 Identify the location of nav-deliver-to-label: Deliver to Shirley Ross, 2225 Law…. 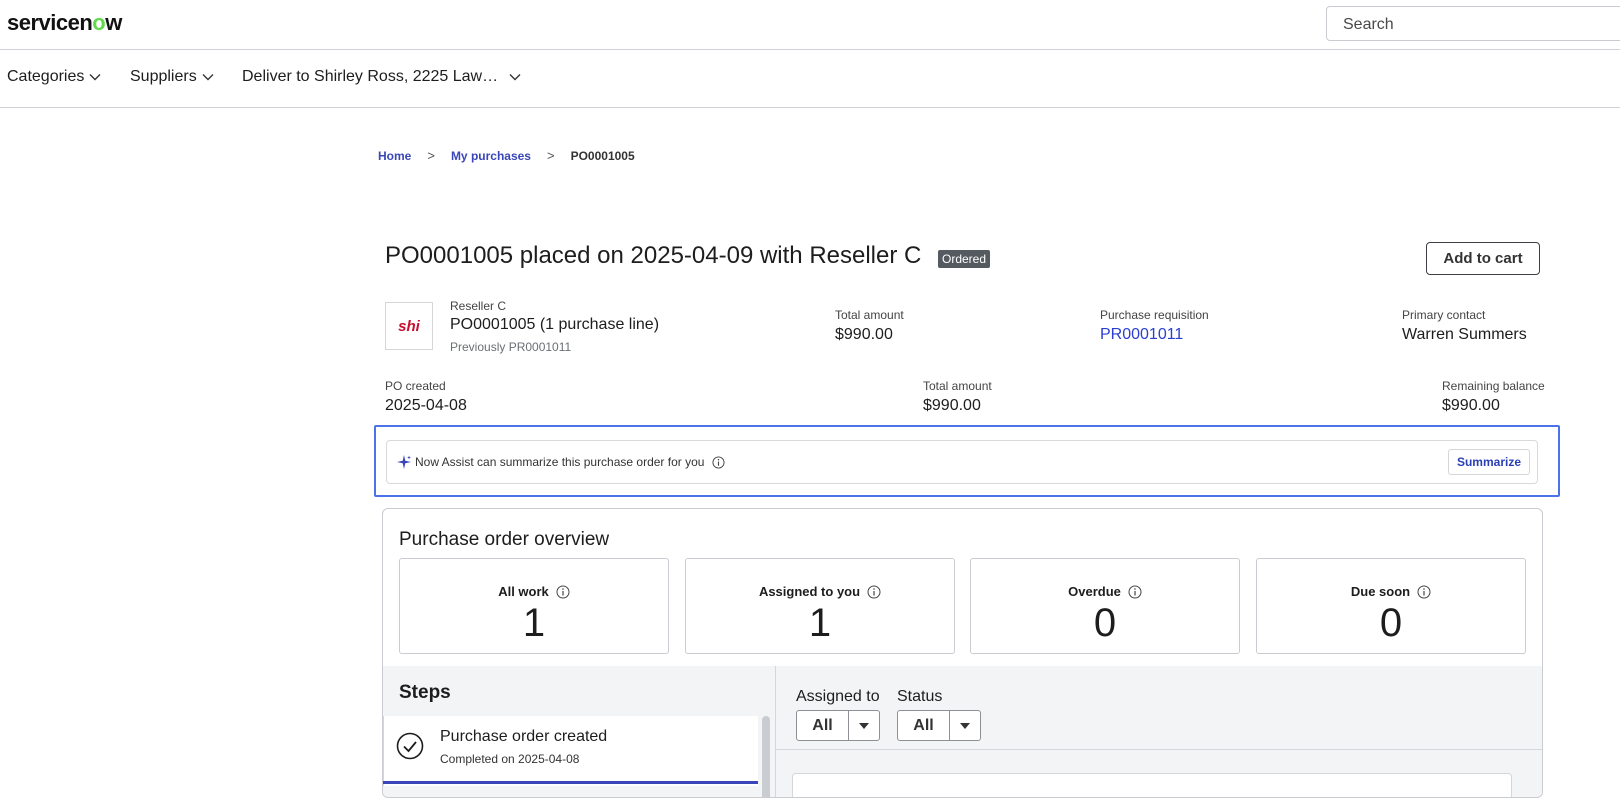
(370, 76).